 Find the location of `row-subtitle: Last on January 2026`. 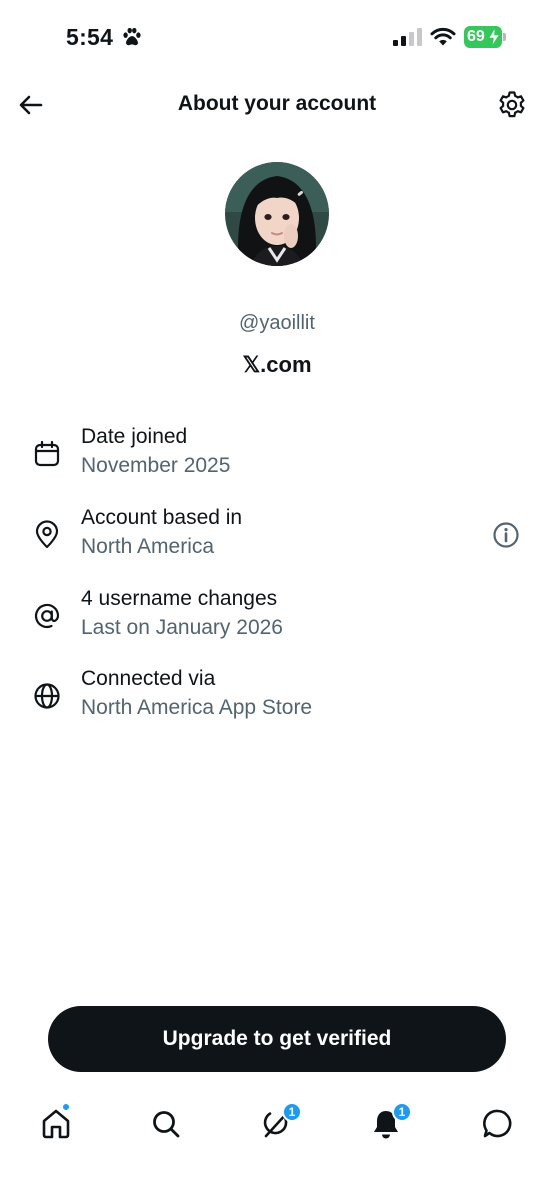

row-subtitle: Last on January 2026 is located at coordinates (182, 627).